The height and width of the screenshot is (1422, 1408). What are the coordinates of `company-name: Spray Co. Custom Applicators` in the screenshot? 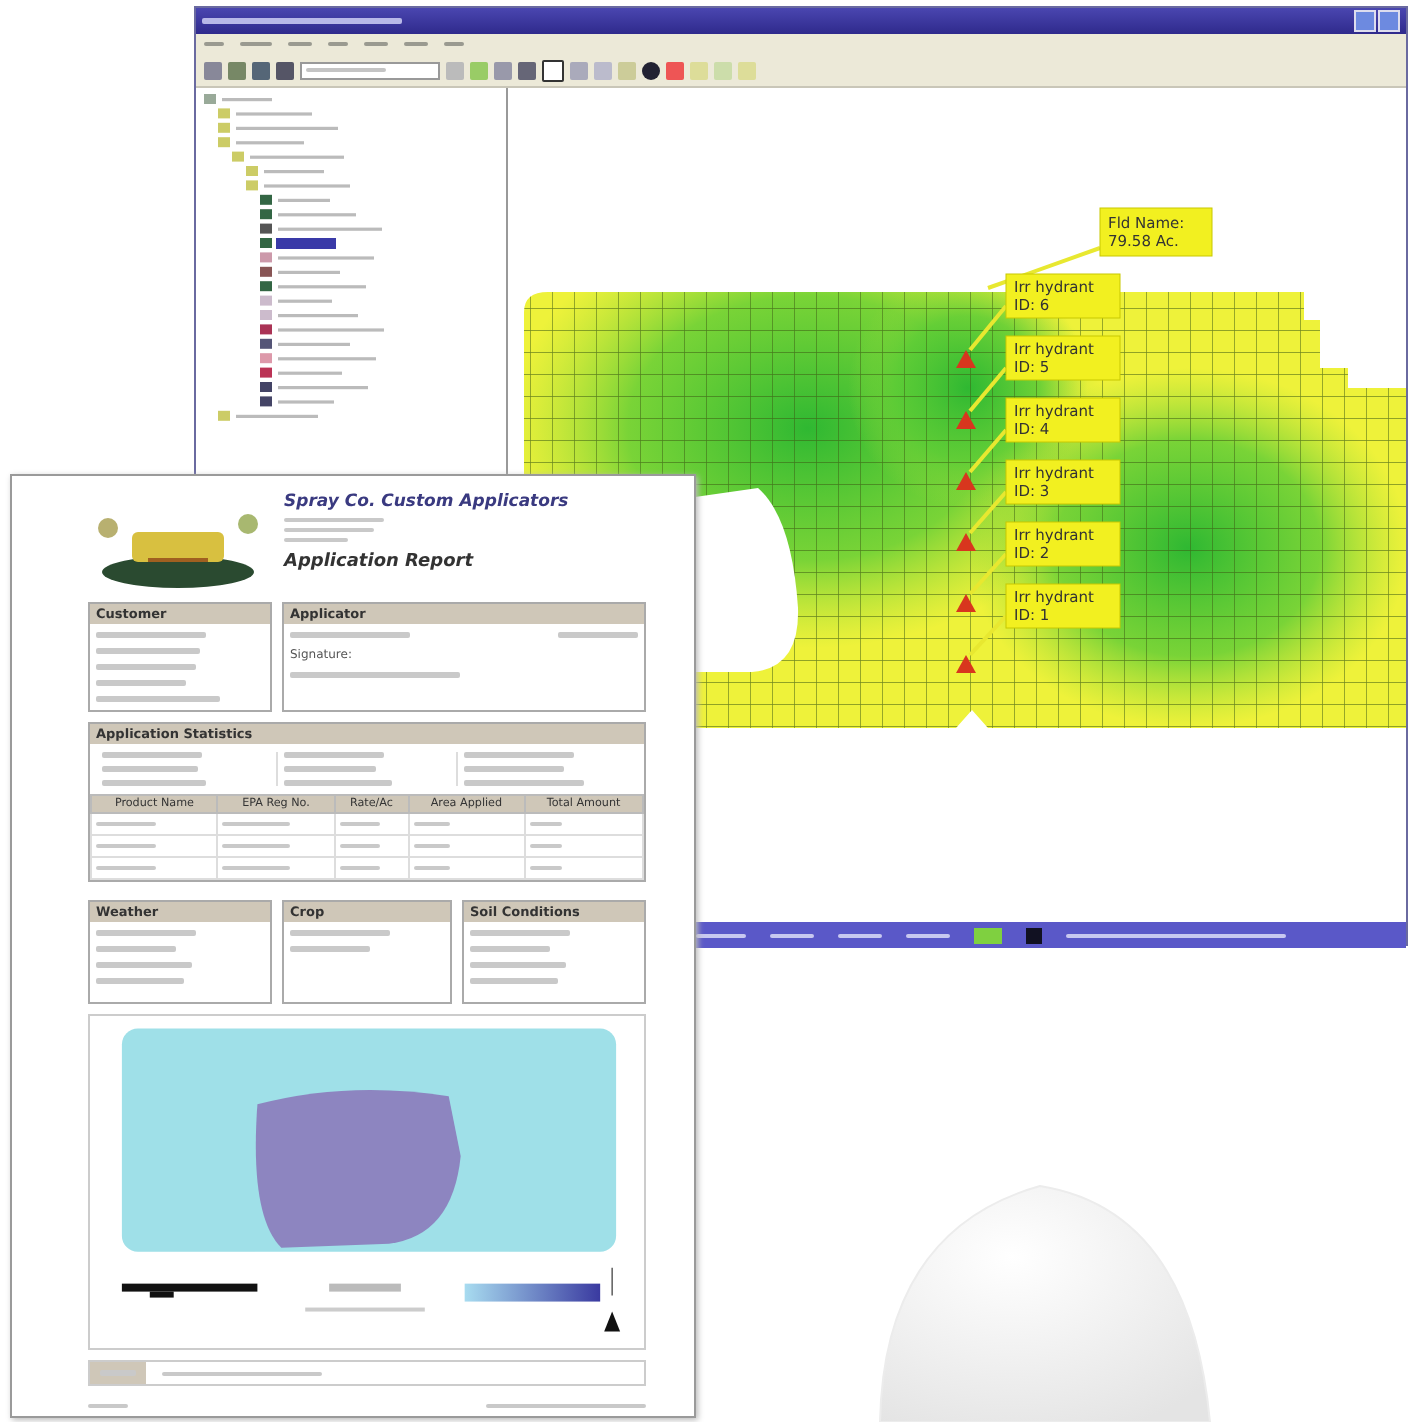 It's located at (426, 502).